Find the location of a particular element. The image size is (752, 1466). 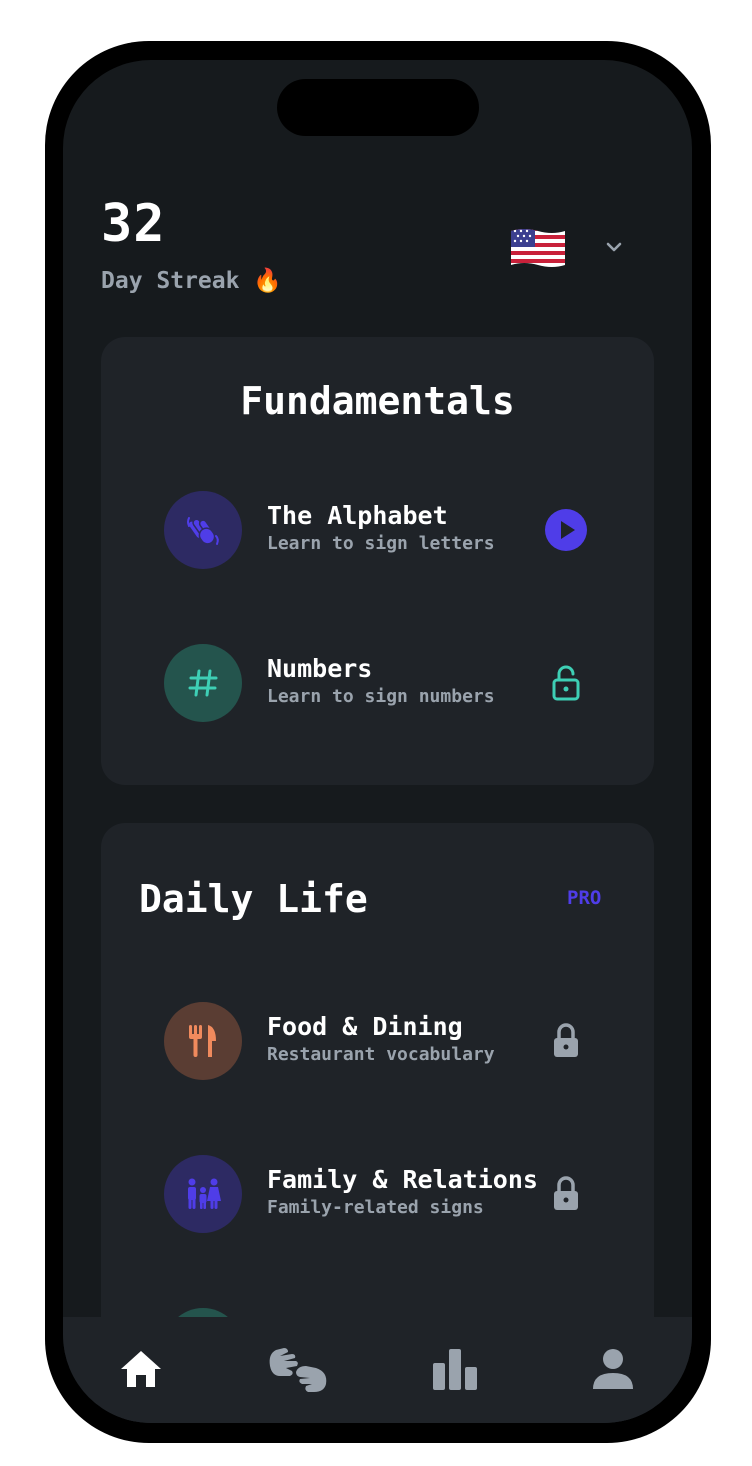

lesson-subtitle: Learn to sign numbers is located at coordinates (381, 696).